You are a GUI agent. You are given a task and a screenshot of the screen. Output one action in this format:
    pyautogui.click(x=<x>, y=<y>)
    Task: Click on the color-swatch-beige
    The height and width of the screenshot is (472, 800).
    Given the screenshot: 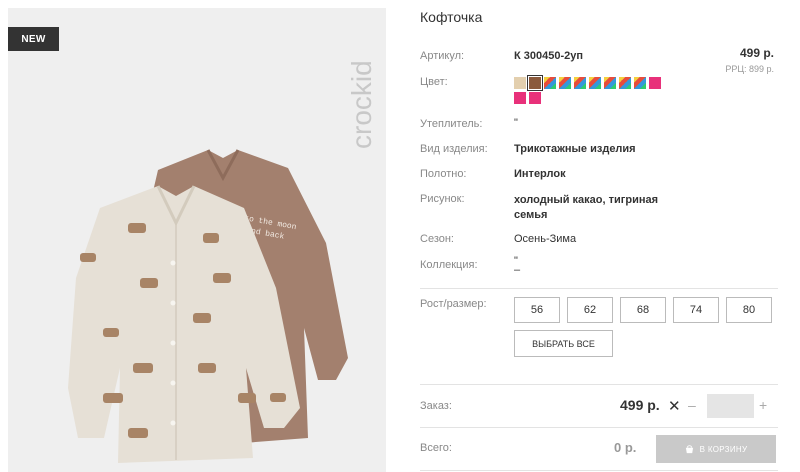 What is the action you would take?
    pyautogui.click(x=520, y=83)
    